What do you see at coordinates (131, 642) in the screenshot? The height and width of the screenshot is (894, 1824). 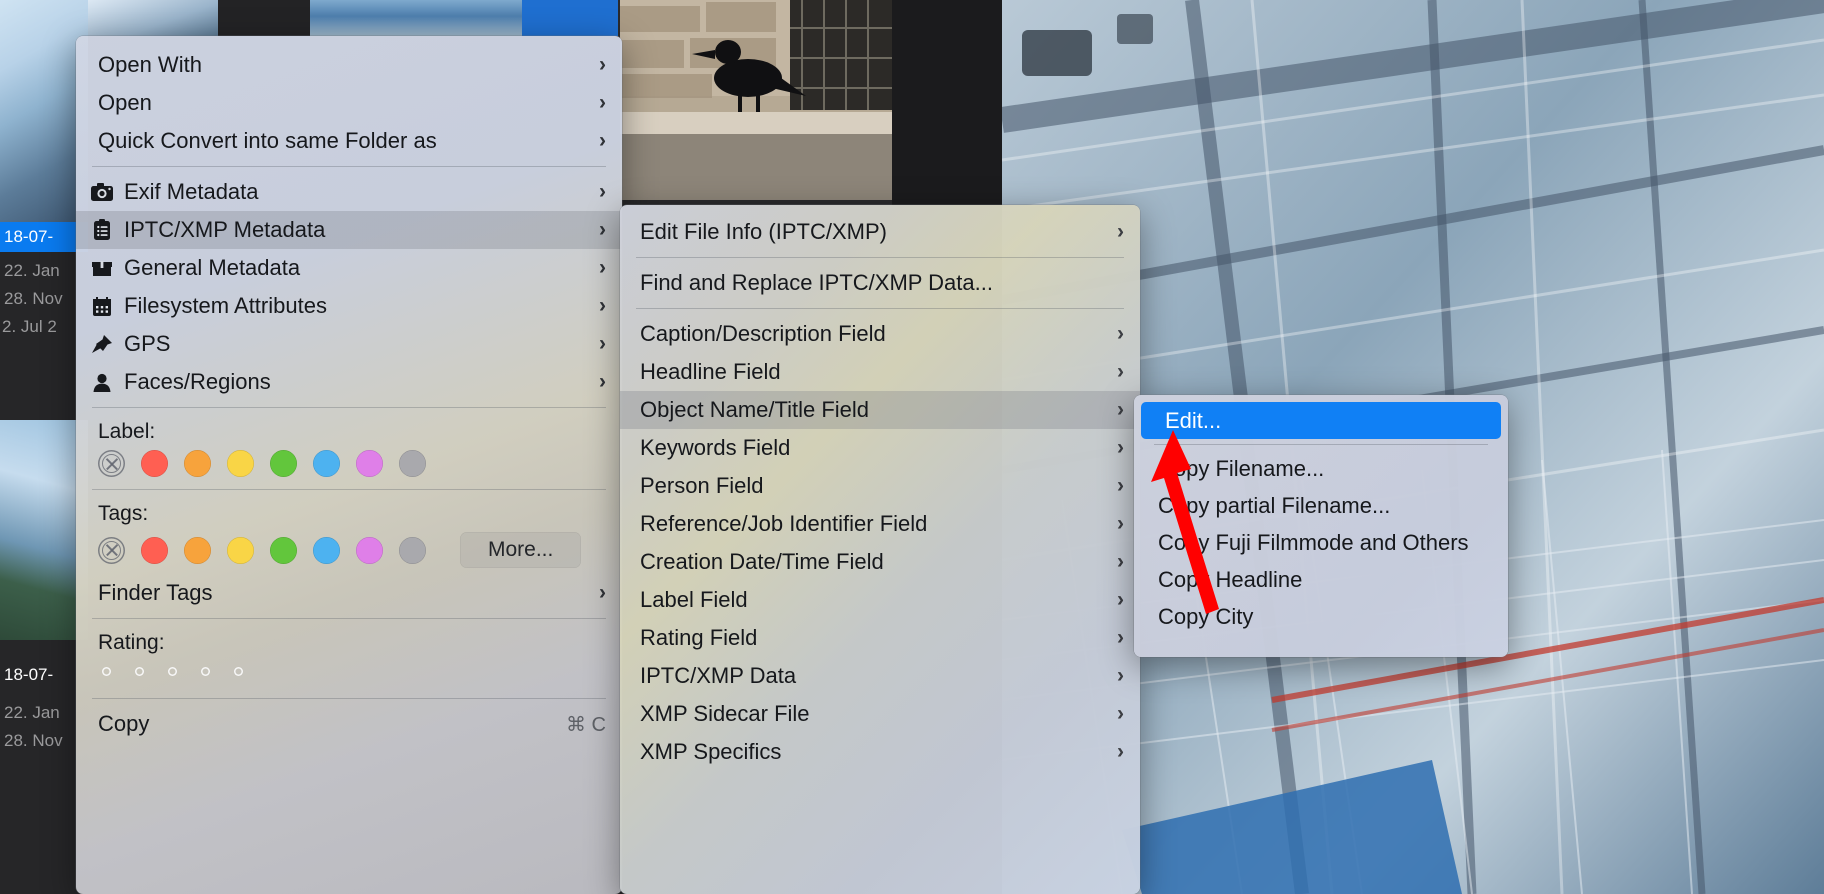 I see `rating-section-title: Rating:` at bounding box center [131, 642].